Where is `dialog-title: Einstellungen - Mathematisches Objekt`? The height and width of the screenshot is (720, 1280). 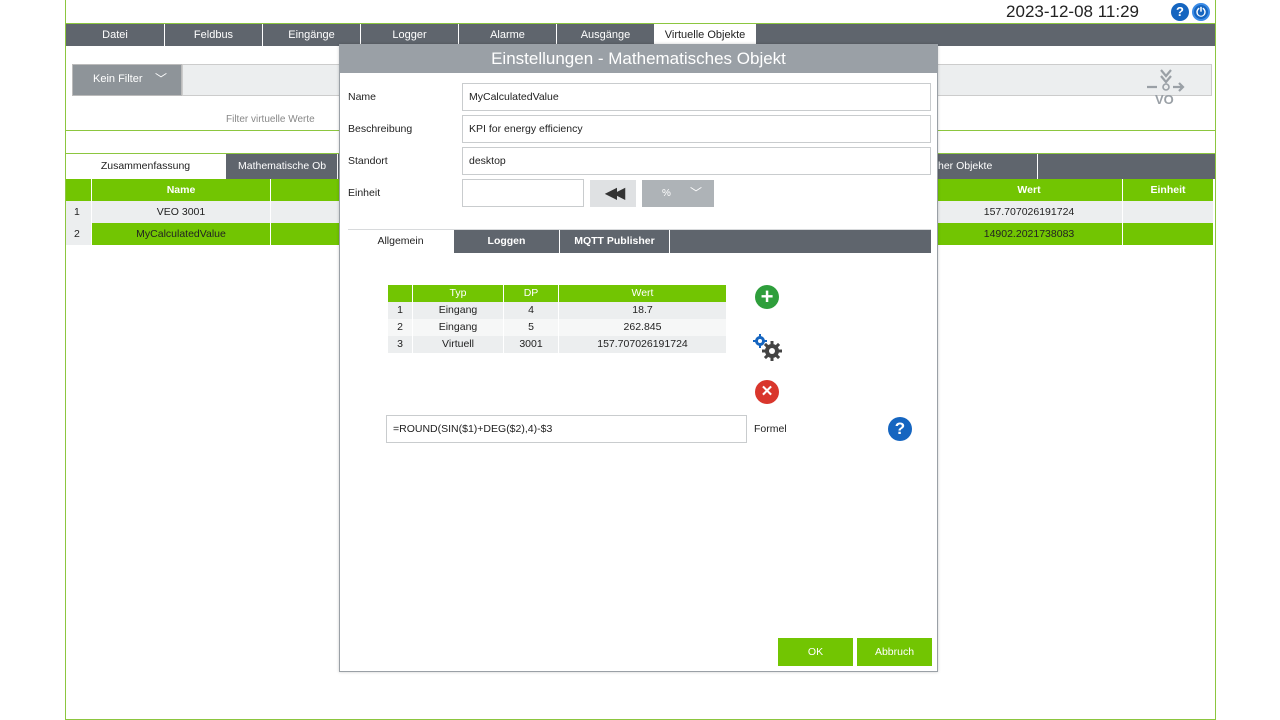
dialog-title: Einstellungen - Mathematisches Objekt is located at coordinates (638, 59).